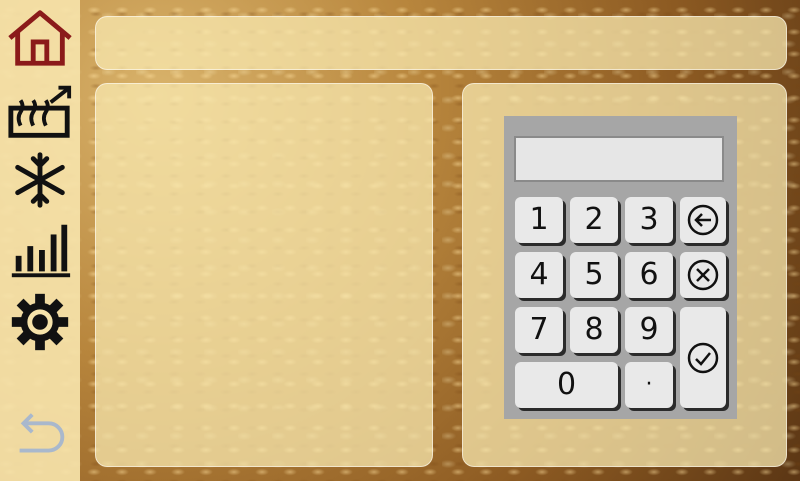 This screenshot has height=481, width=800. I want to click on keypad-display, so click(619, 159).